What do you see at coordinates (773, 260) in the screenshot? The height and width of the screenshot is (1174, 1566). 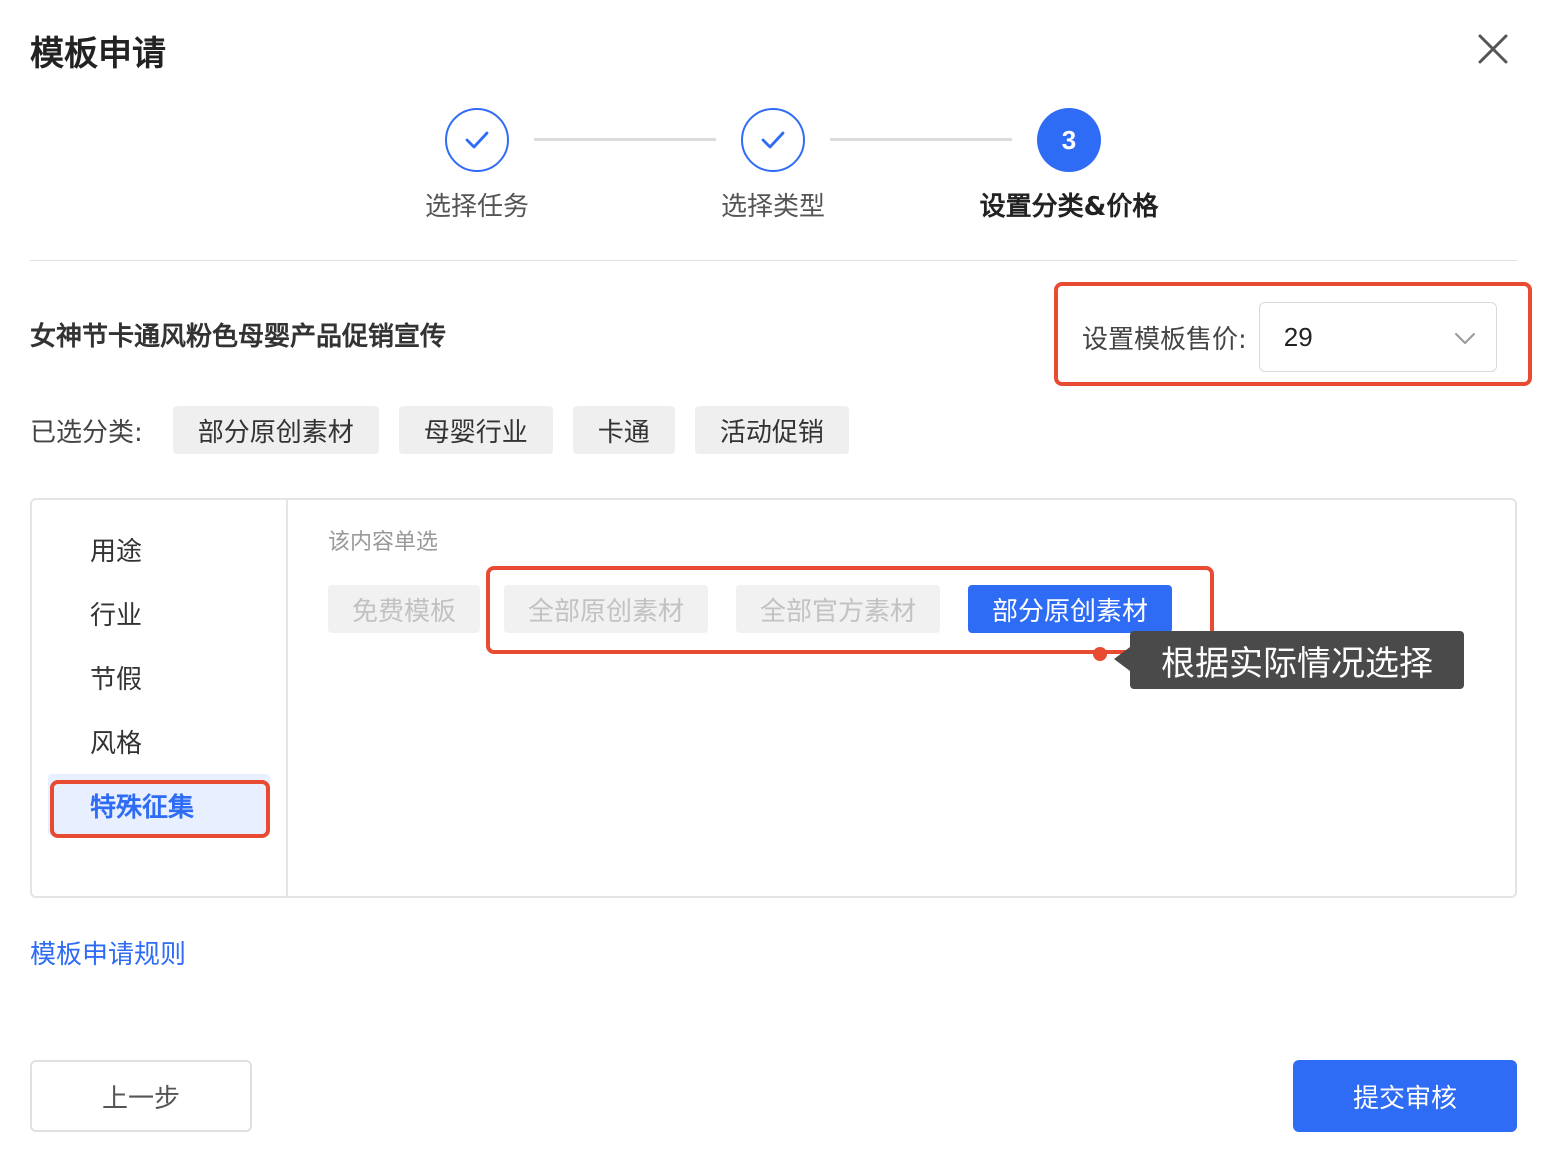 I see `divider` at bounding box center [773, 260].